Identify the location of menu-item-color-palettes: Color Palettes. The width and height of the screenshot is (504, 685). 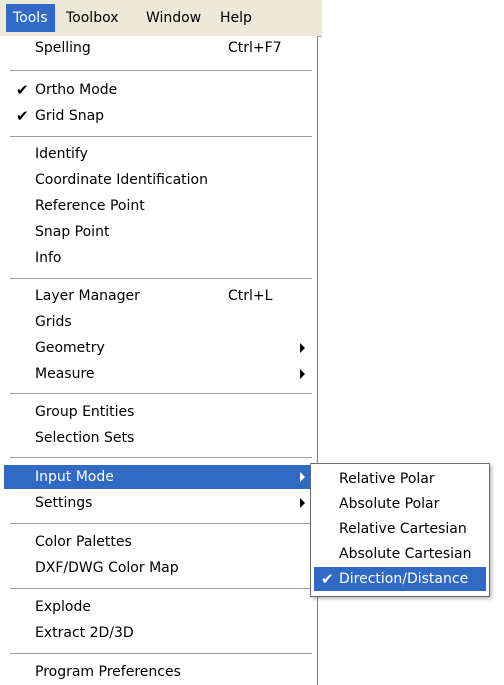
(157, 542).